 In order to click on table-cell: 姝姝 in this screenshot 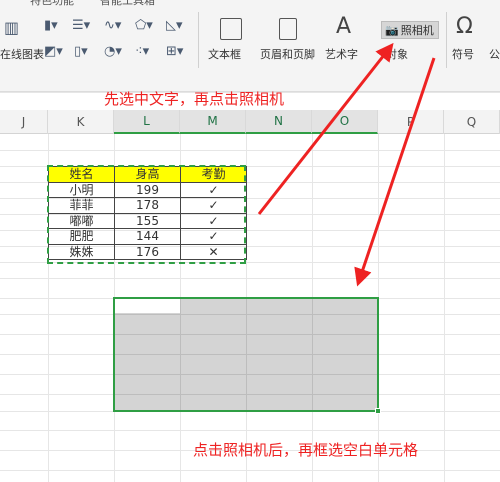, I will do `click(81, 251)`.